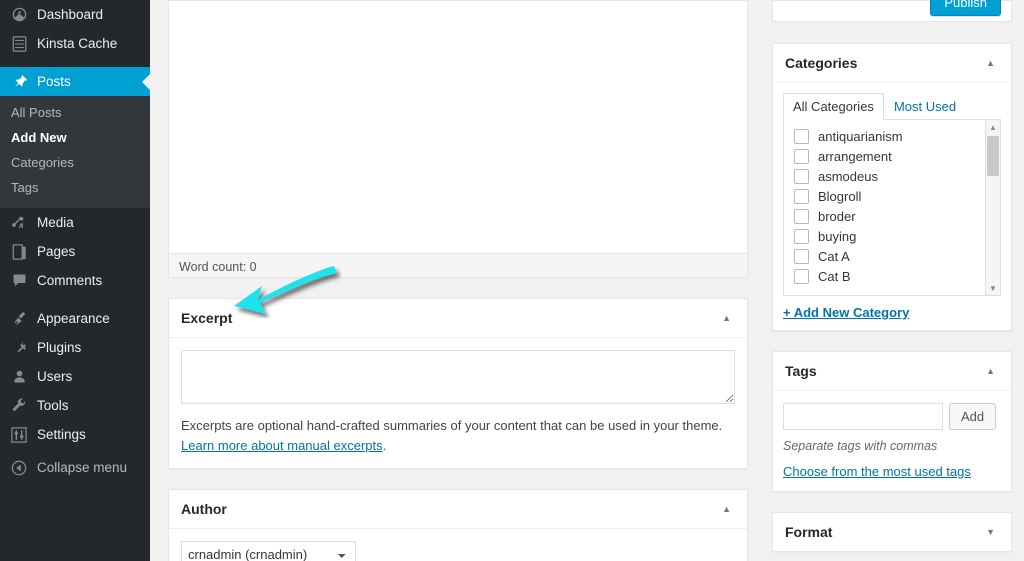 The width and height of the screenshot is (1024, 561). Describe the element at coordinates (993, 288) in the screenshot. I see `scroll-down-arrow-icon: ▼` at that location.